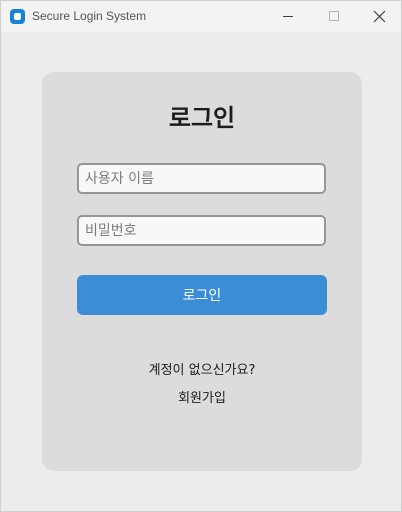 This screenshot has width=402, height=512. I want to click on close-button, so click(379, 16).